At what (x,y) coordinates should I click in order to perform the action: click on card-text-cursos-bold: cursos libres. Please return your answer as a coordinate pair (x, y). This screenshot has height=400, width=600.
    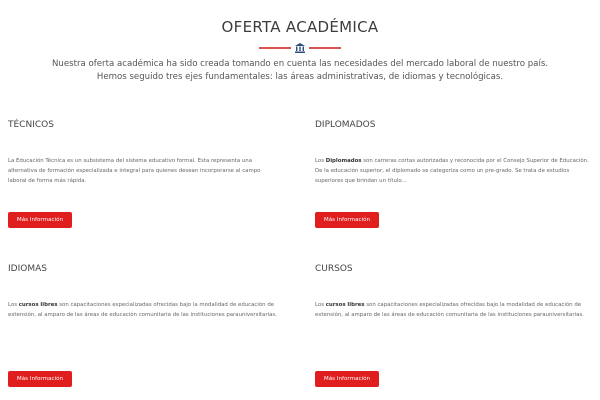
    Looking at the image, I should click on (345, 305).